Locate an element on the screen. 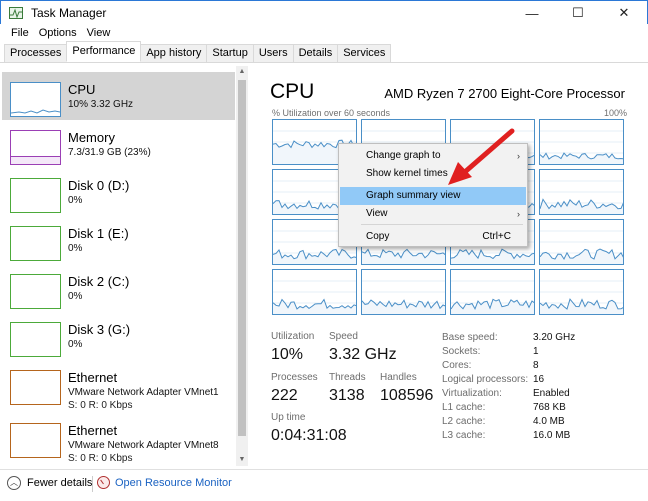 The image size is (648, 501). sidebar-item-detail: VMware Network Adapter VMnet1 is located at coordinates (143, 392).